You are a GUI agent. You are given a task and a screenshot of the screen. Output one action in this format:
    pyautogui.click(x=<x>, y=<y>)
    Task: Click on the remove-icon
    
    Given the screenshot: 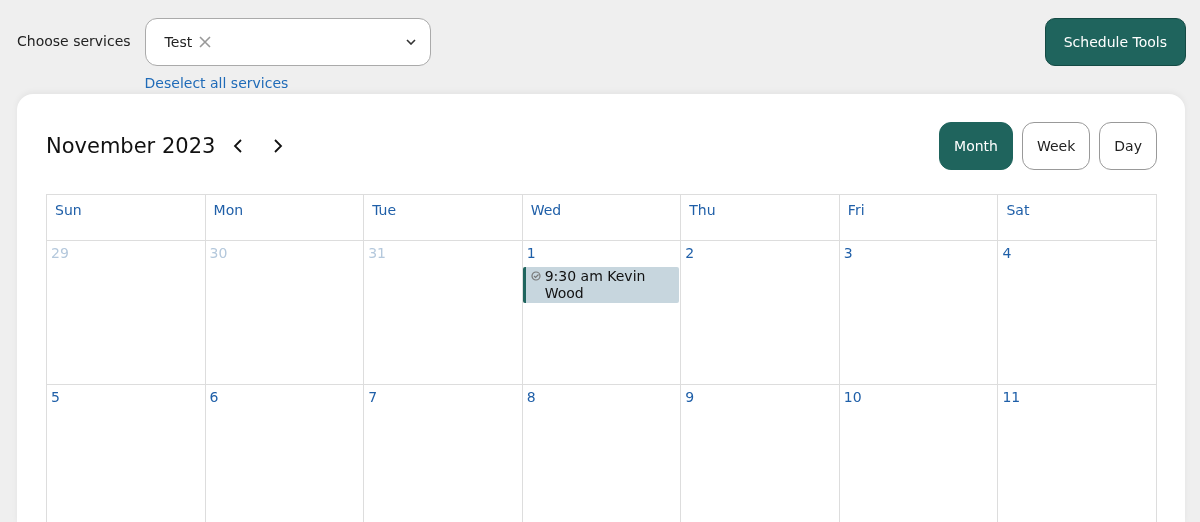 What is the action you would take?
    pyautogui.click(x=205, y=42)
    